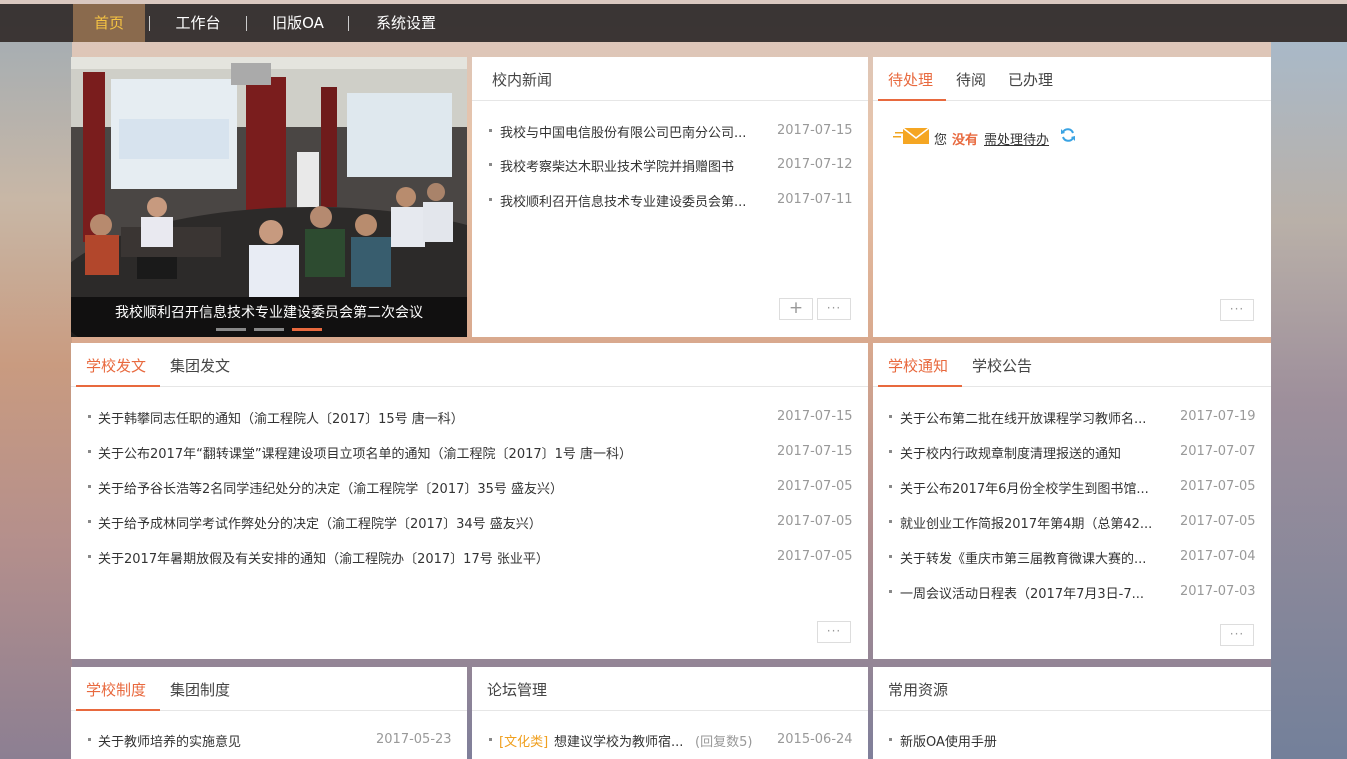 The width and height of the screenshot is (1347, 759). Describe the element at coordinates (1002, 365) in the screenshot. I see `tab-school-announcements: 学校公告` at that location.